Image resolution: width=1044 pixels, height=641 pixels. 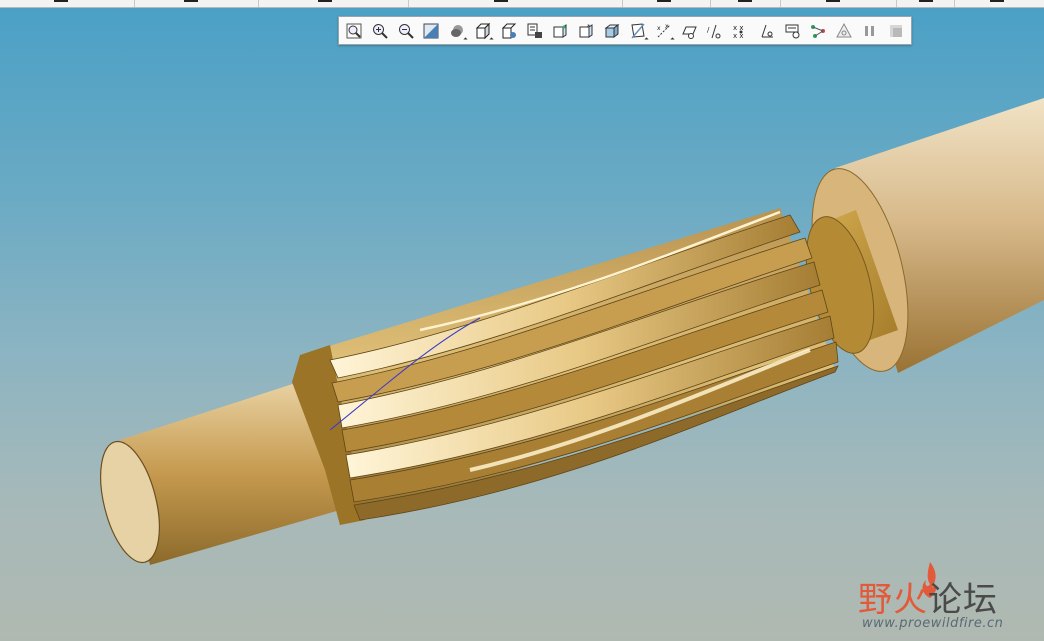 What do you see at coordinates (818, 31) in the screenshot?
I see `connector-icon` at bounding box center [818, 31].